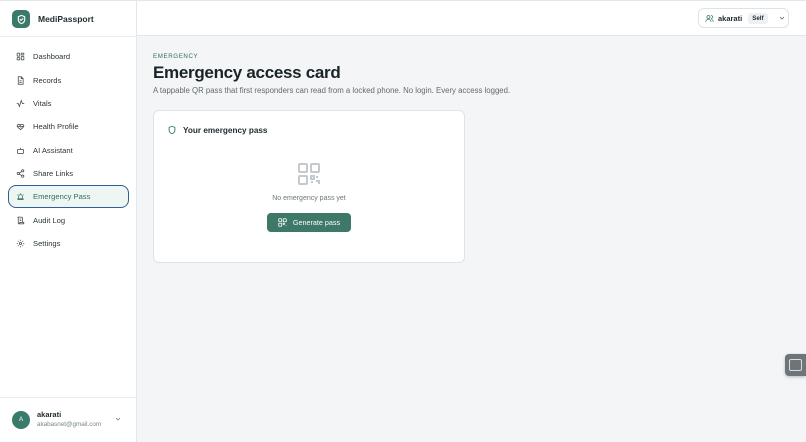 Image resolution: width=806 pixels, height=442 pixels. Describe the element at coordinates (20, 80) in the screenshot. I see `file-icon` at that location.